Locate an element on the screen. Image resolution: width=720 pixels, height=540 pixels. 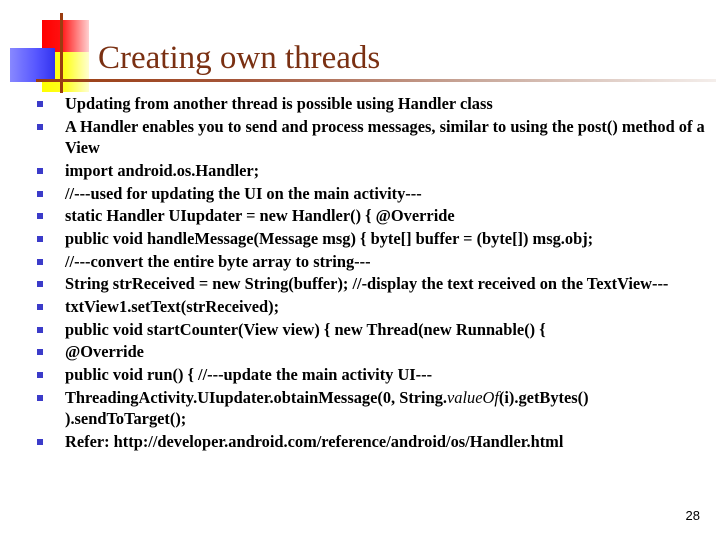
slide-title: Creating own threads is located at coordinates (239, 58).